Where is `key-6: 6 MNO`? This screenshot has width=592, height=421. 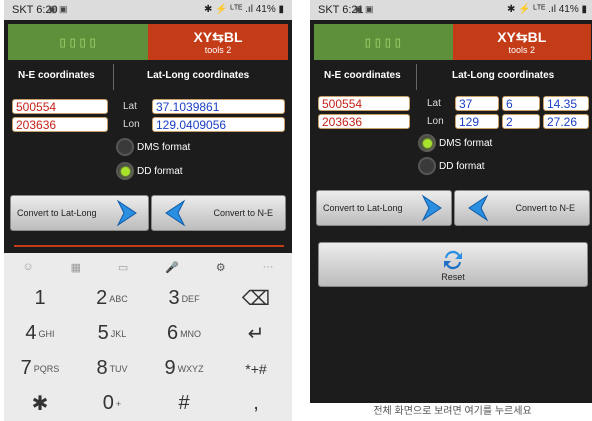 key-6: 6 MNO is located at coordinates (184, 333).